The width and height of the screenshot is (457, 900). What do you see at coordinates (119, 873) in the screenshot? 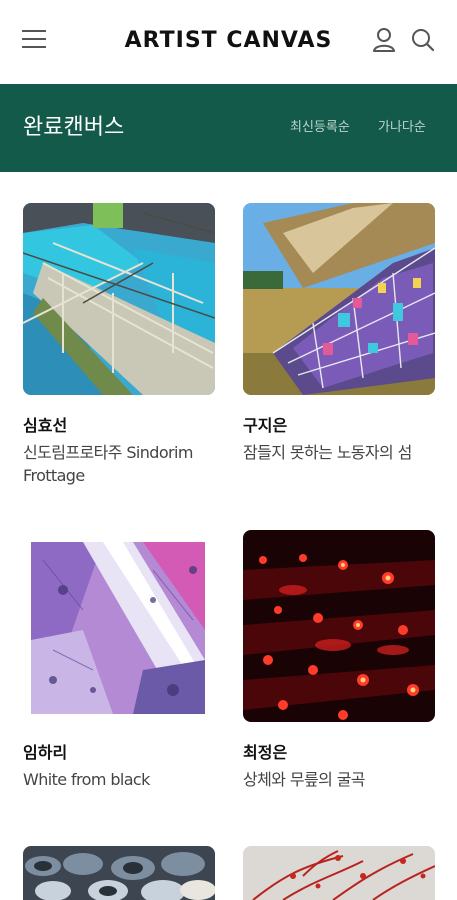
I see `artwork-thumbnail-vessels` at bounding box center [119, 873].